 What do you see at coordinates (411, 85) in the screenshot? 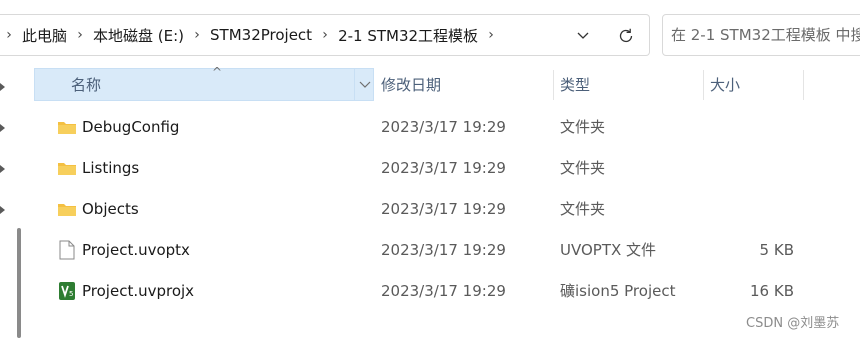
I see `column-label: 修改日期` at bounding box center [411, 85].